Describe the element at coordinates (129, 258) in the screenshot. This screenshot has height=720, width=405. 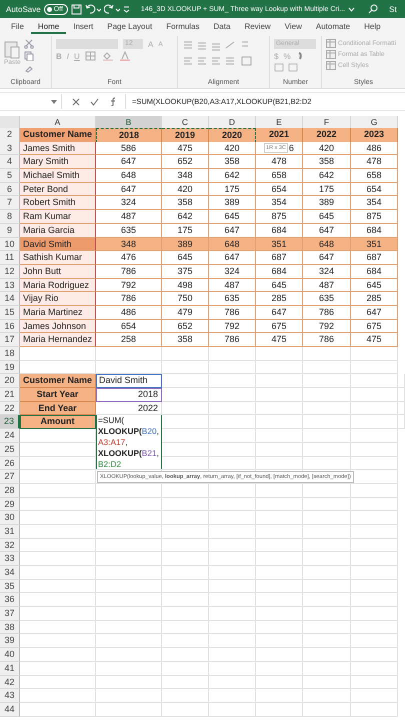
I see `table-cell: 476` at that location.